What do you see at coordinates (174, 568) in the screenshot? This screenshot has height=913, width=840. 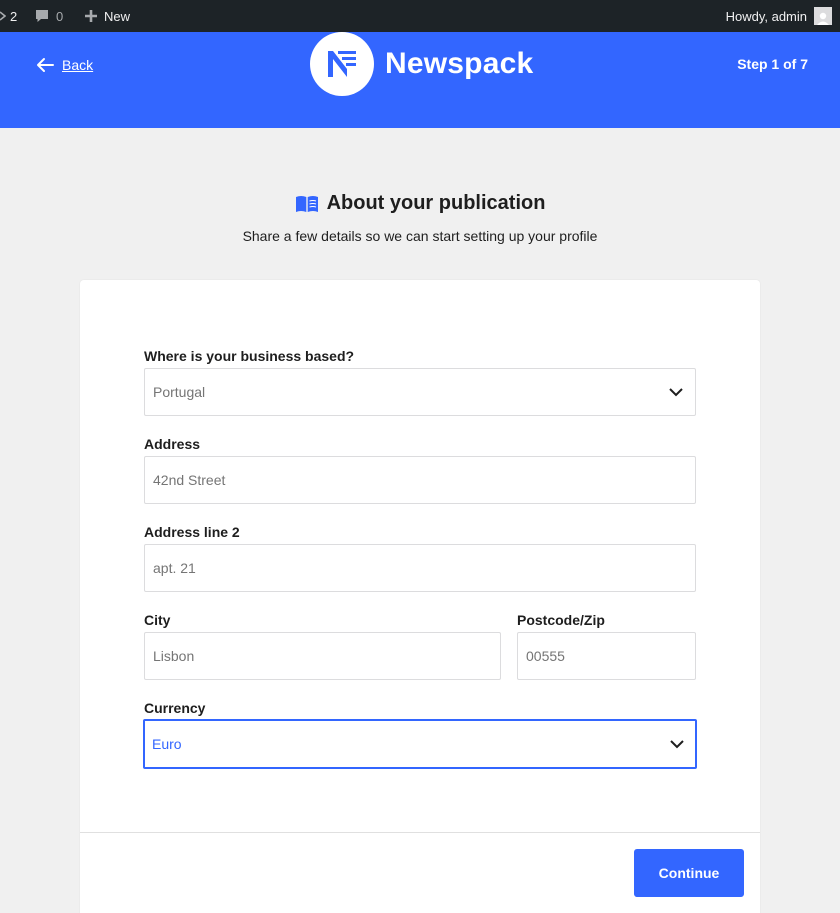 I see `address2-value: apt. 21` at bounding box center [174, 568].